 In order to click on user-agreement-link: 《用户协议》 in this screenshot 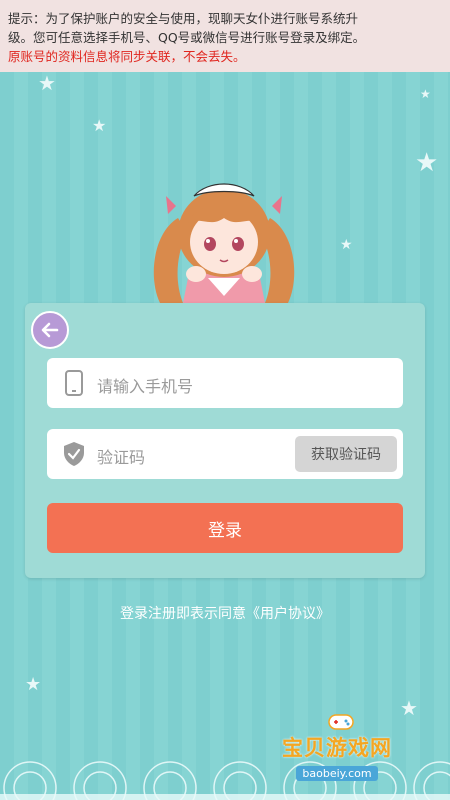, I will do `click(288, 614)`.